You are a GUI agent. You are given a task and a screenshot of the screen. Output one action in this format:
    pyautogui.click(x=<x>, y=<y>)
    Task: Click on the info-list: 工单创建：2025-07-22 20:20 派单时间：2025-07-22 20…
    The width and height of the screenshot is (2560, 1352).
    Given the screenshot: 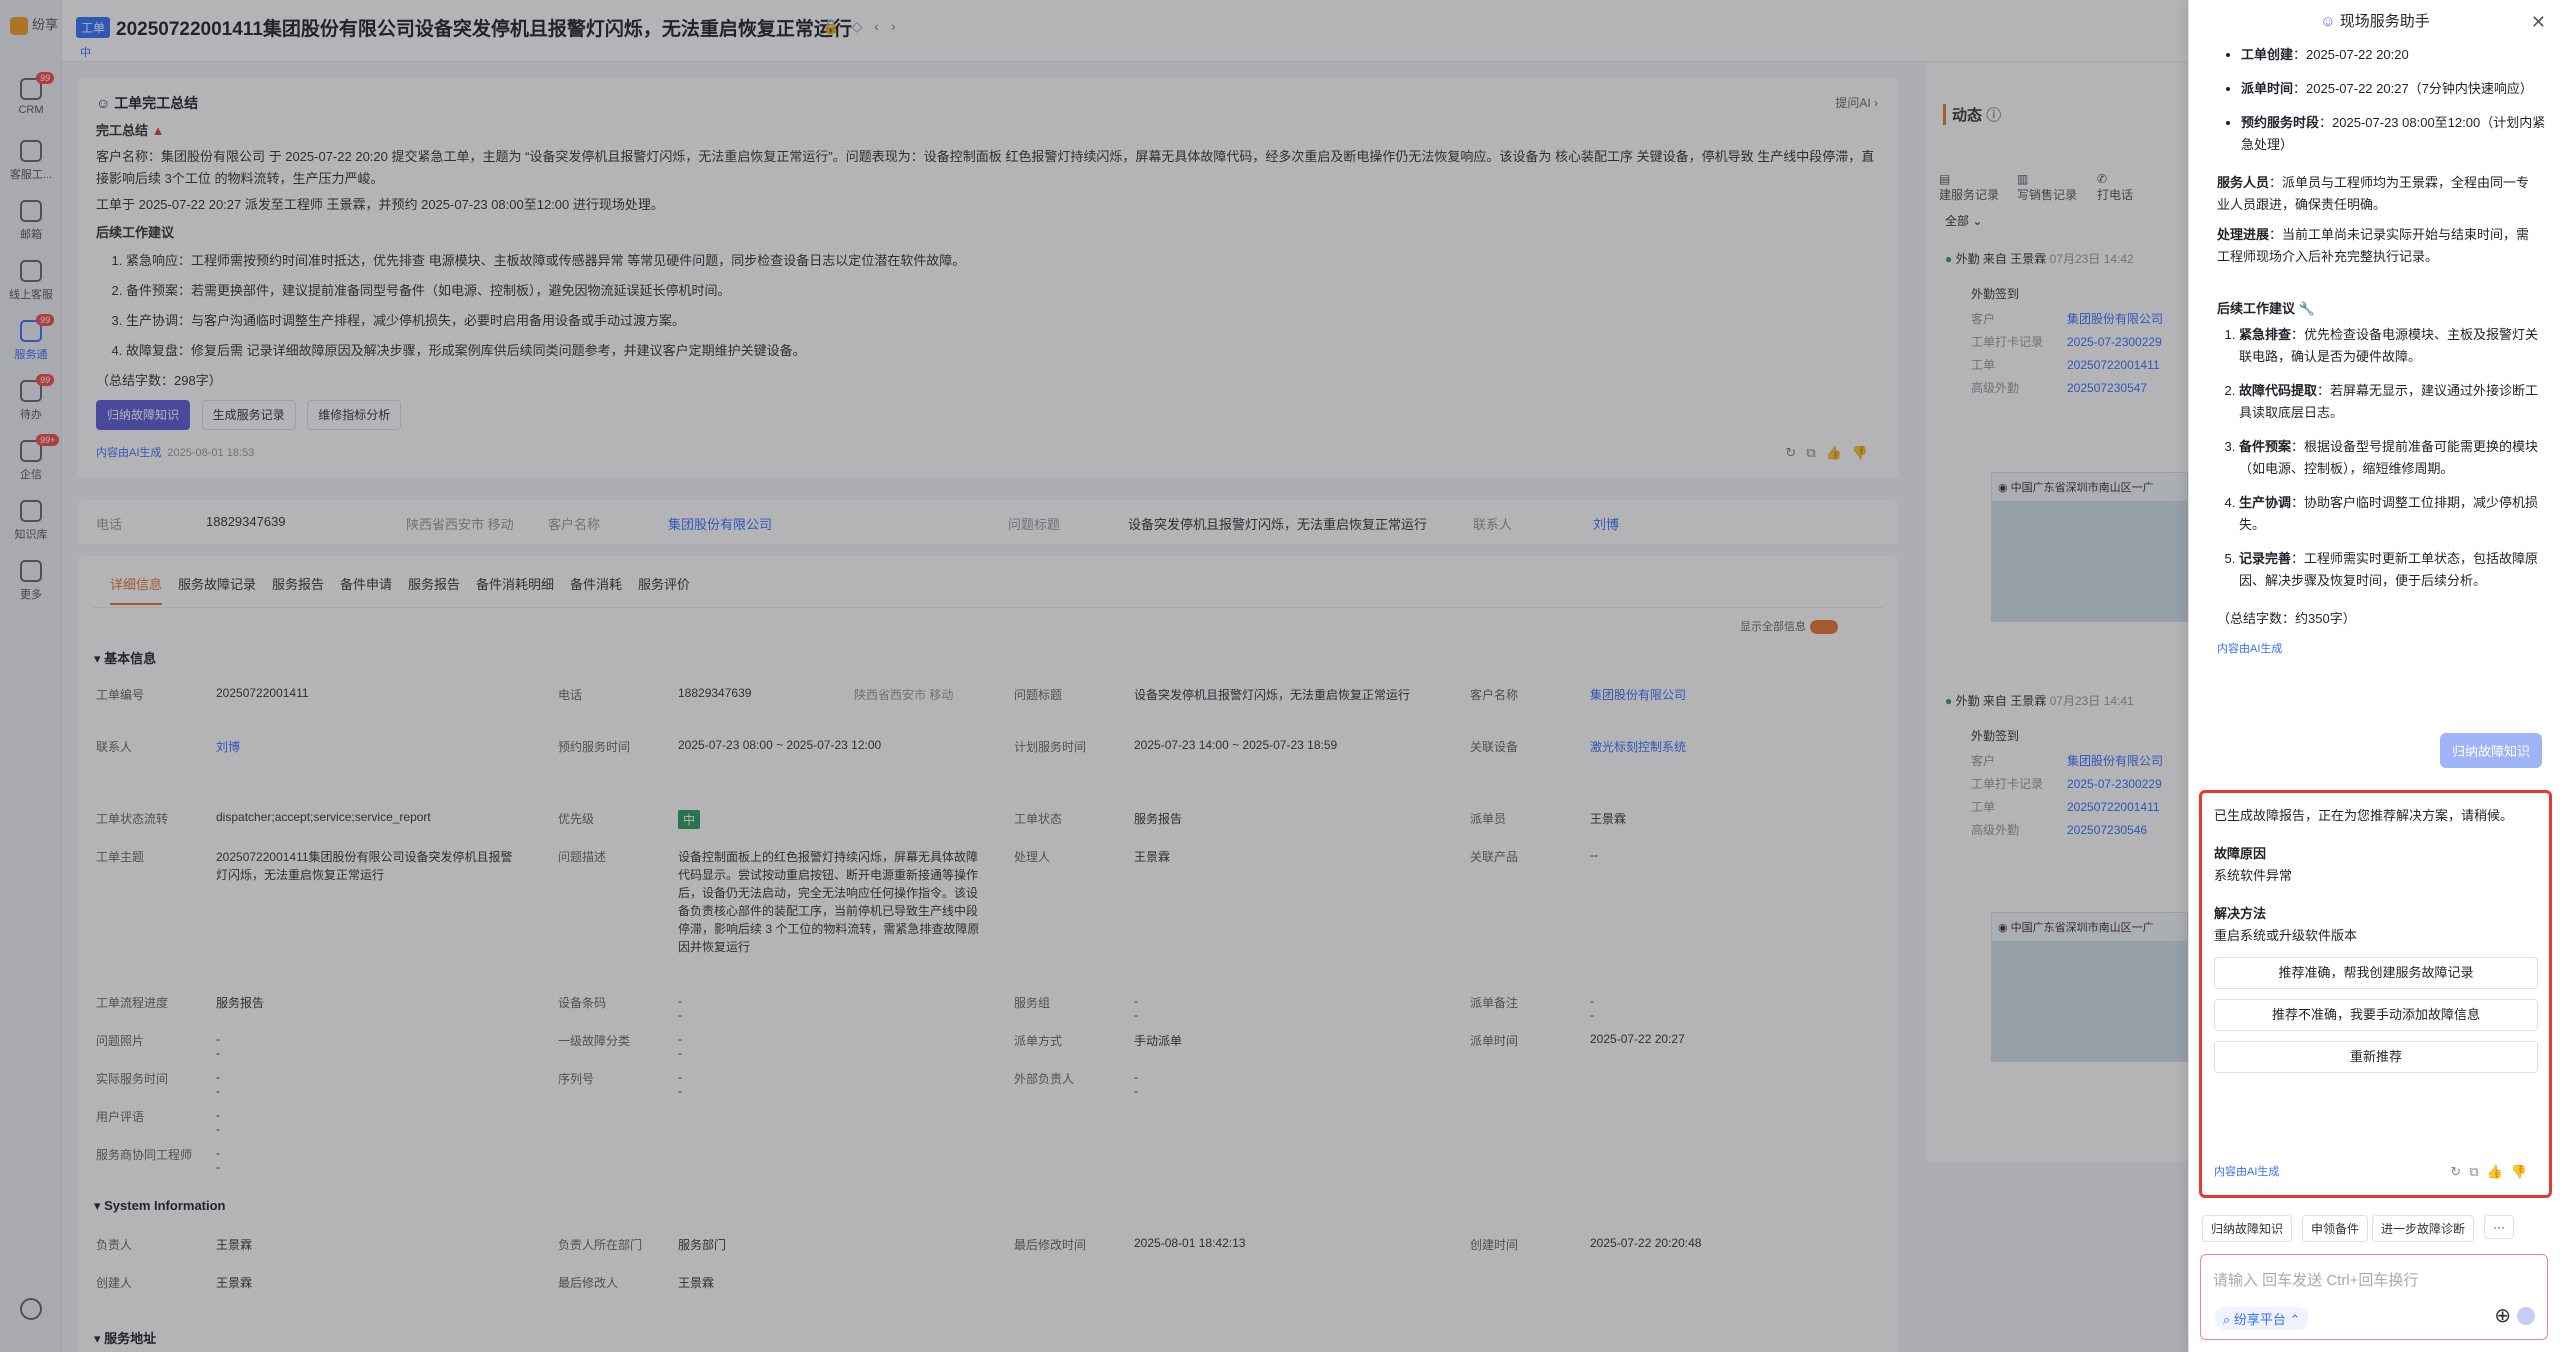 What is the action you would take?
    pyautogui.click(x=2395, y=100)
    